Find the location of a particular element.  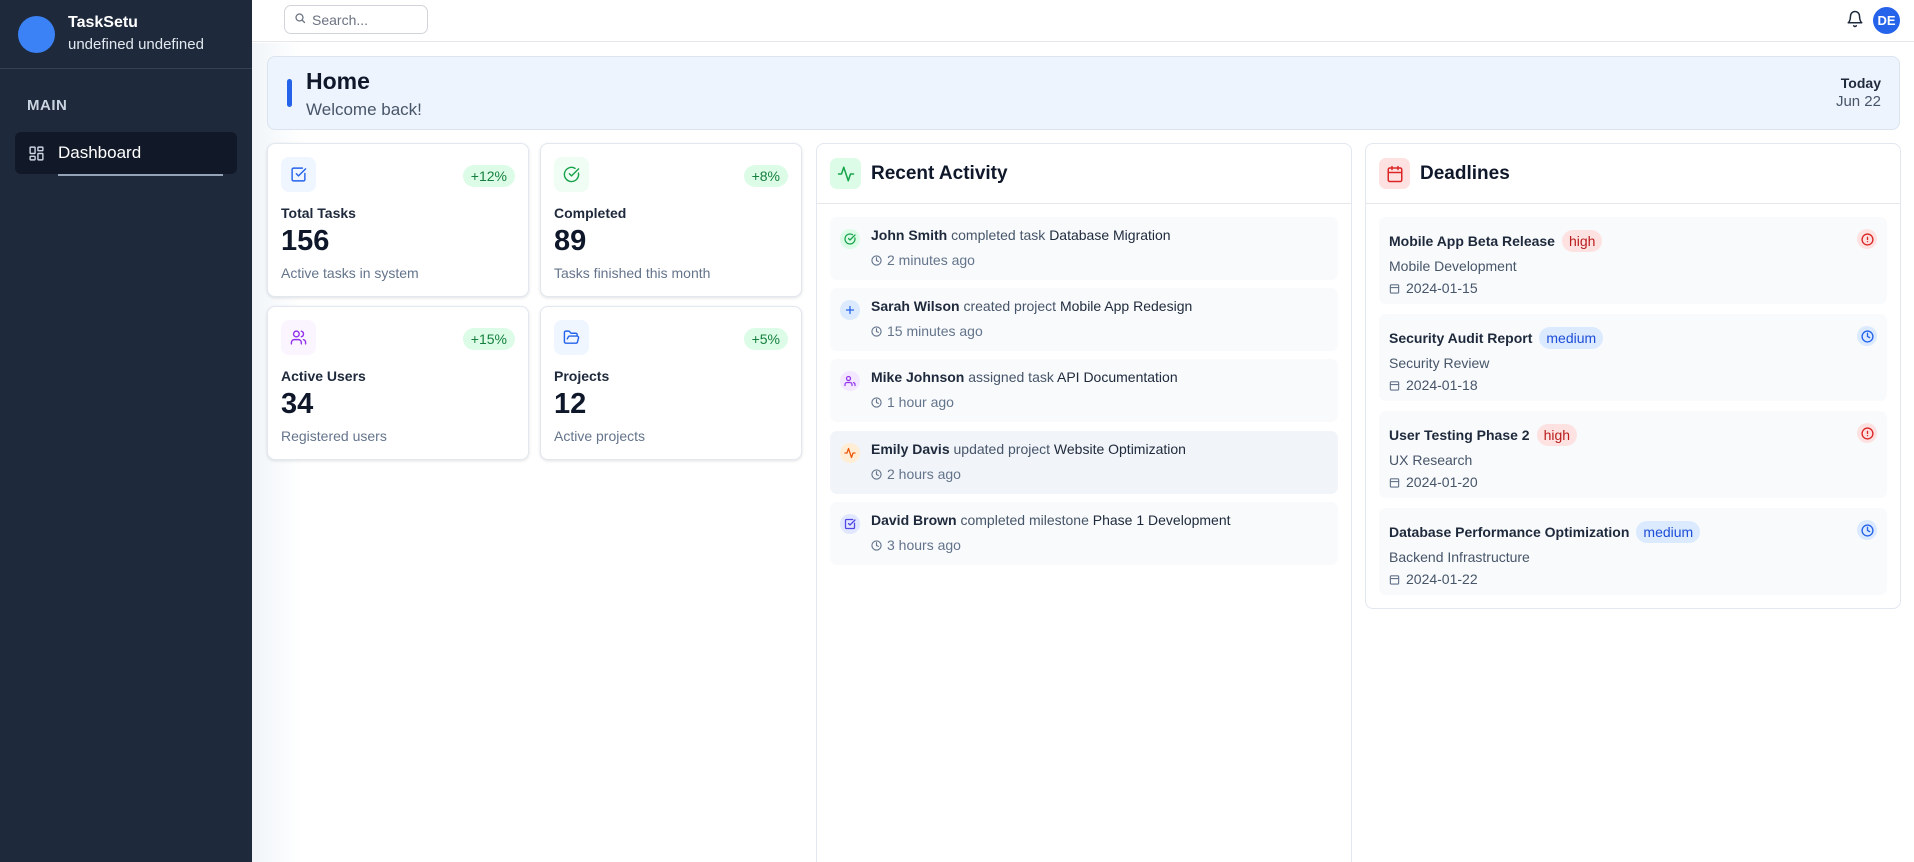

today-date: Jun 22 is located at coordinates (1858, 101).